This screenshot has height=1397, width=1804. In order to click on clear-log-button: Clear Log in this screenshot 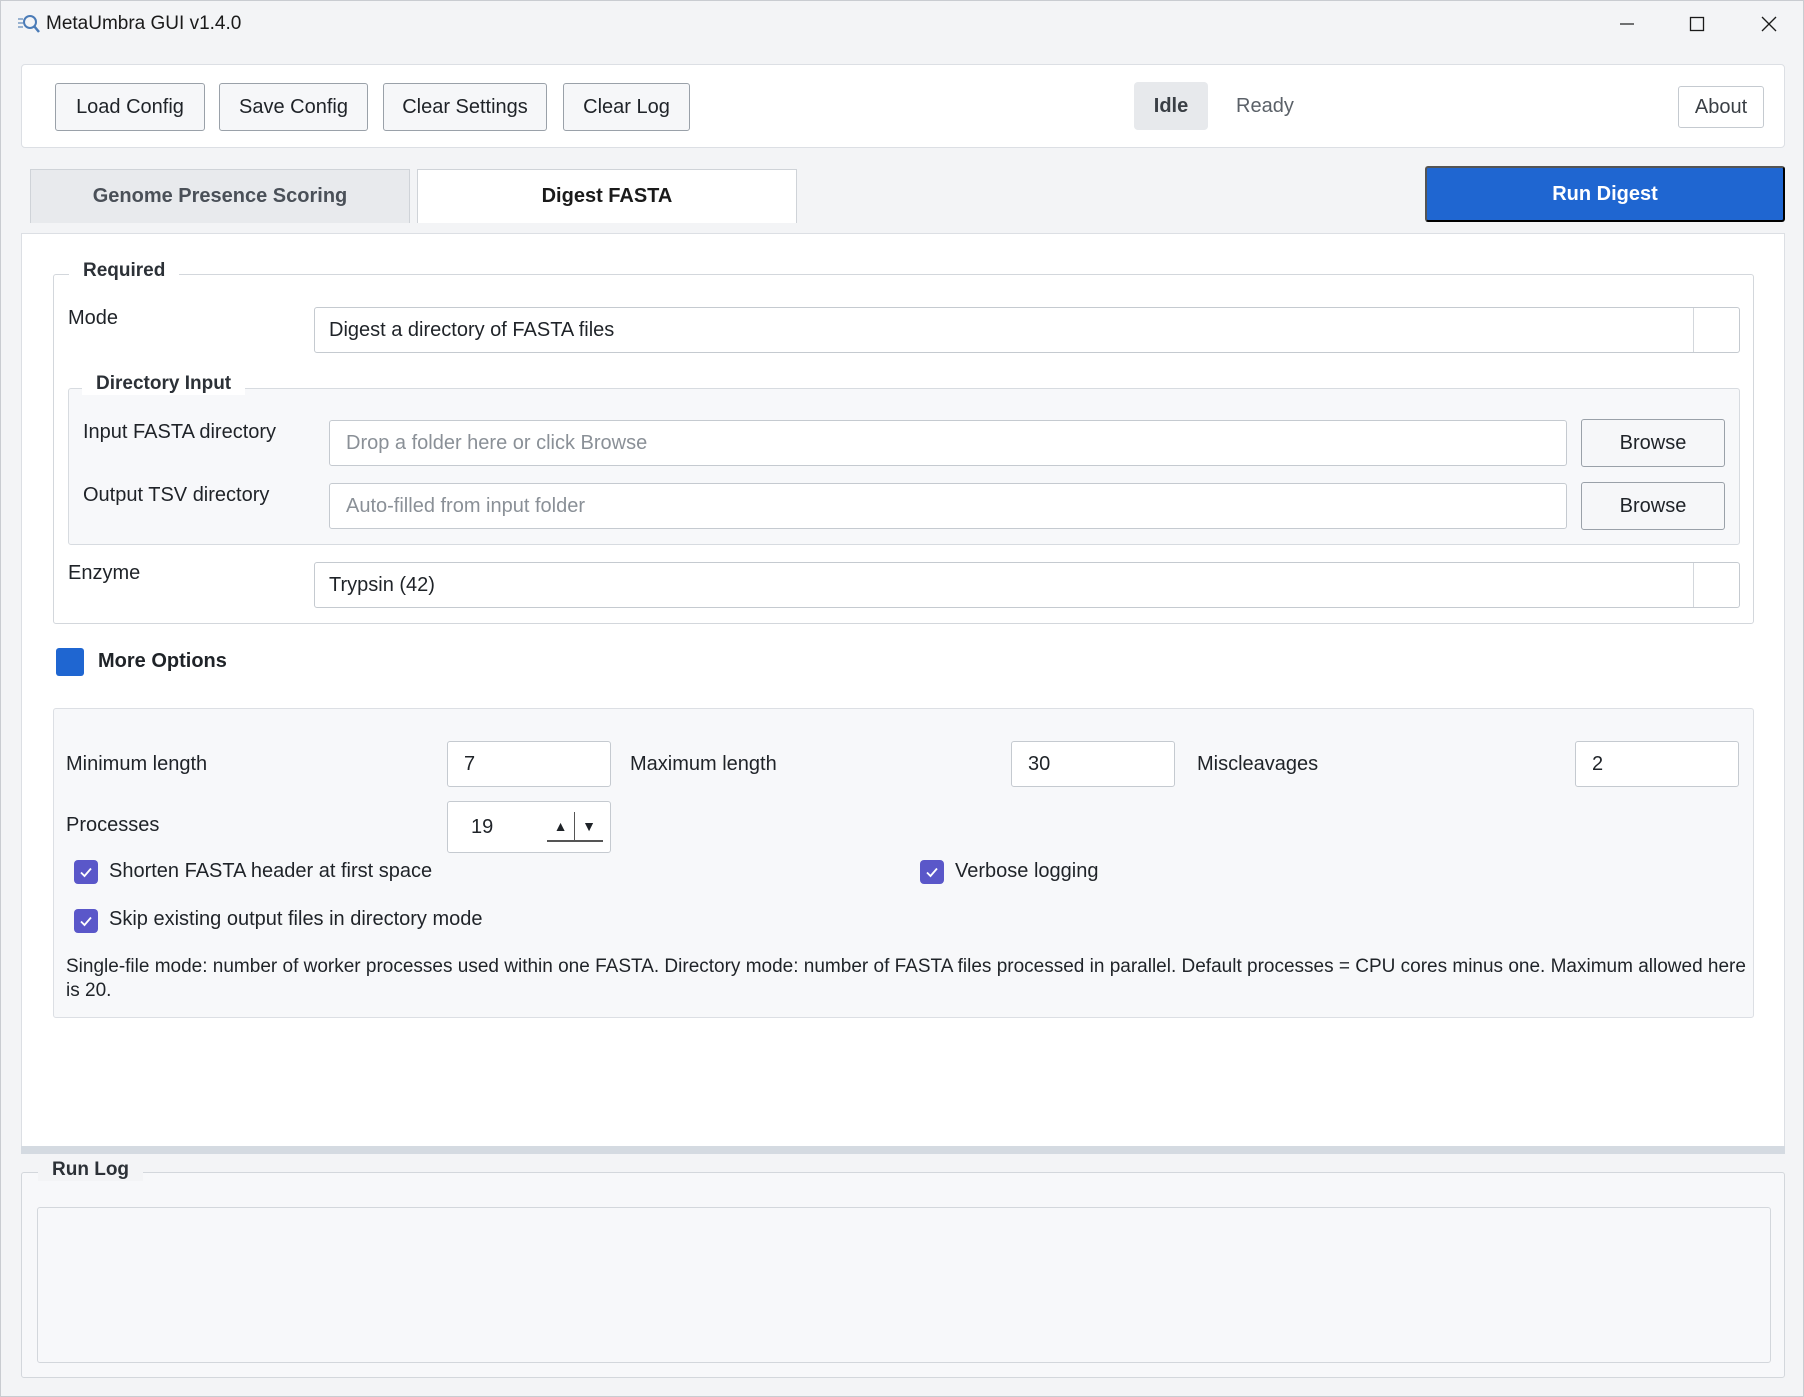, I will do `click(626, 107)`.